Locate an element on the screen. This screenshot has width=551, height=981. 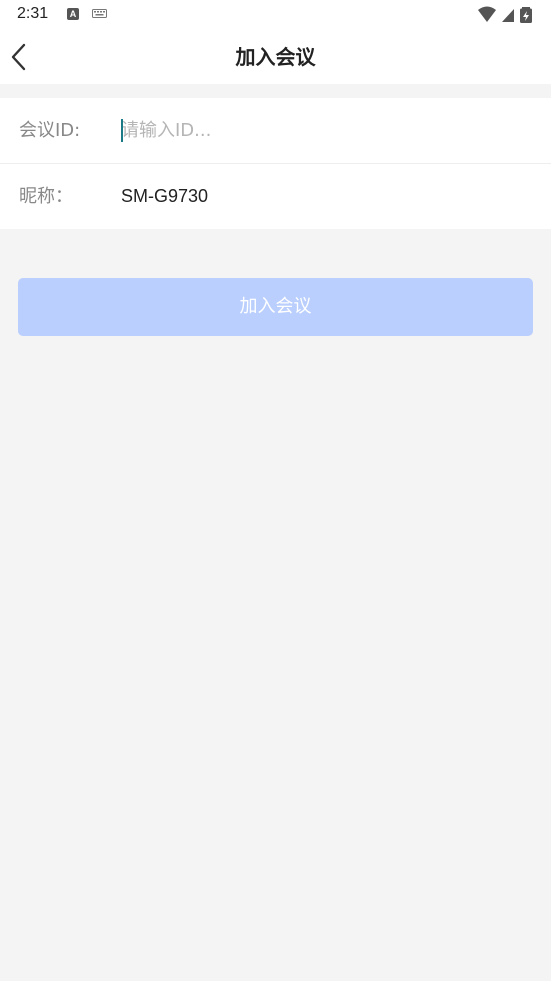
text-a-icon: A is located at coordinates (73, 14).